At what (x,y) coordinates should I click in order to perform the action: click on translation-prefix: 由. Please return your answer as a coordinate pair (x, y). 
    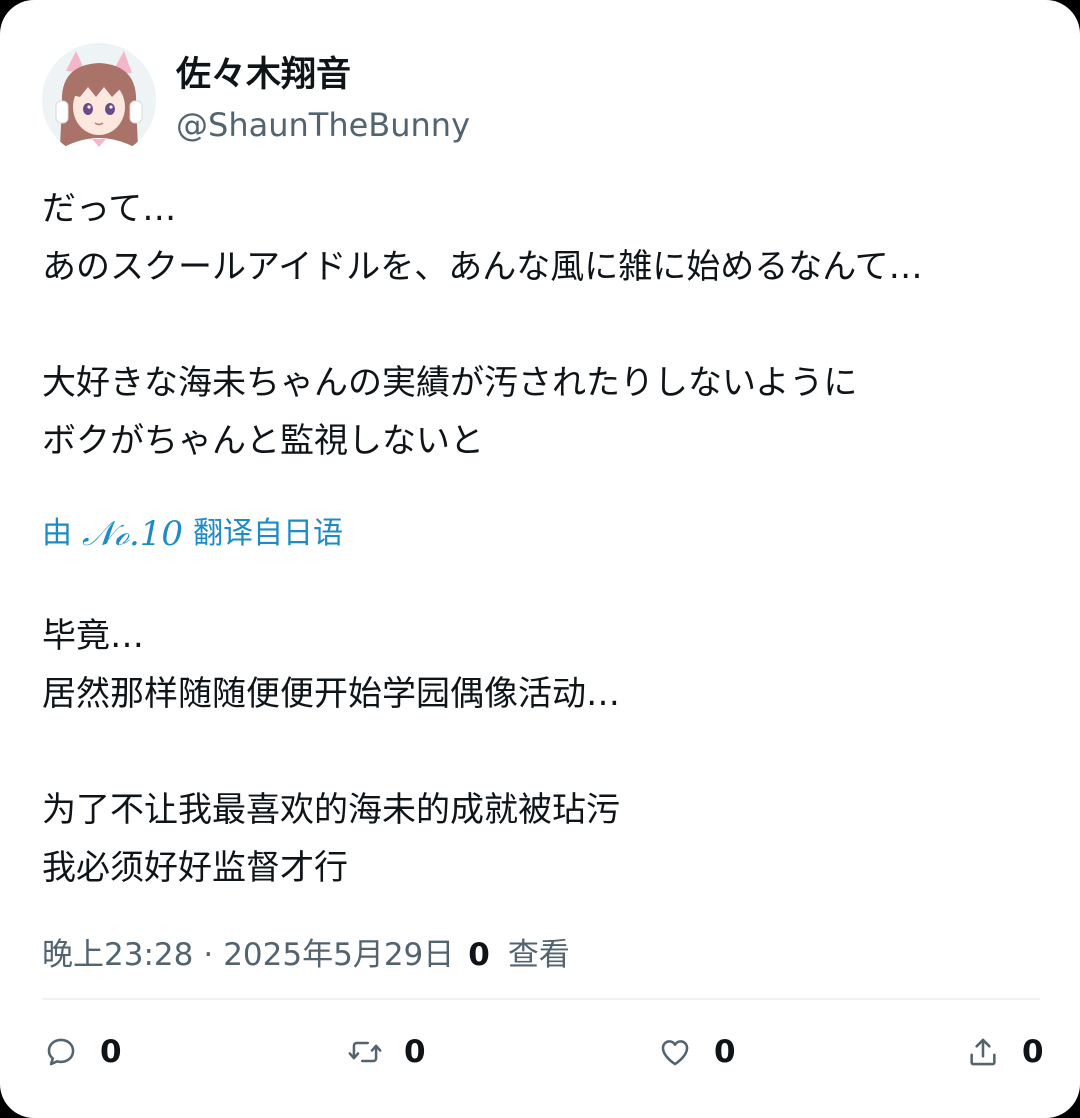
    Looking at the image, I should click on (57, 533).